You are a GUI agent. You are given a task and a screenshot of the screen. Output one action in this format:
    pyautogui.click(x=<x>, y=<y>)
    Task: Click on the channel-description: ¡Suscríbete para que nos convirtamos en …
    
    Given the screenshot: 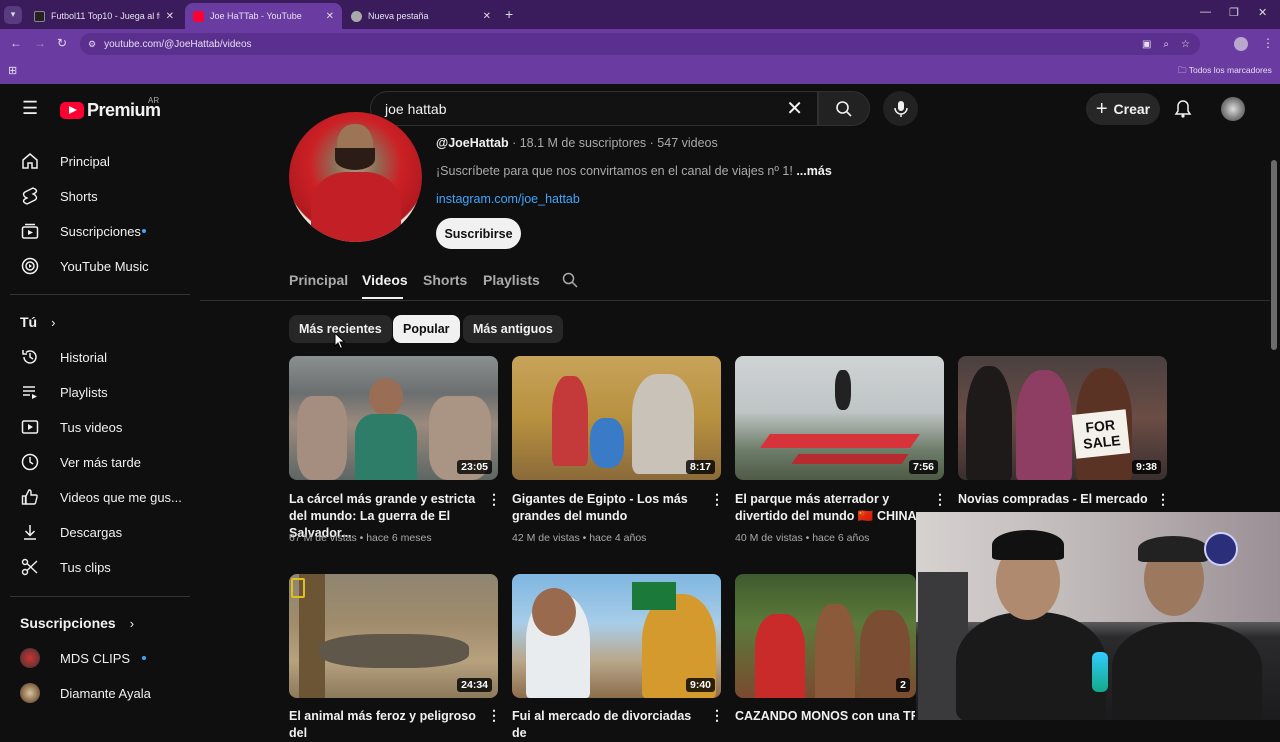 What is the action you would take?
    pyautogui.click(x=634, y=171)
    